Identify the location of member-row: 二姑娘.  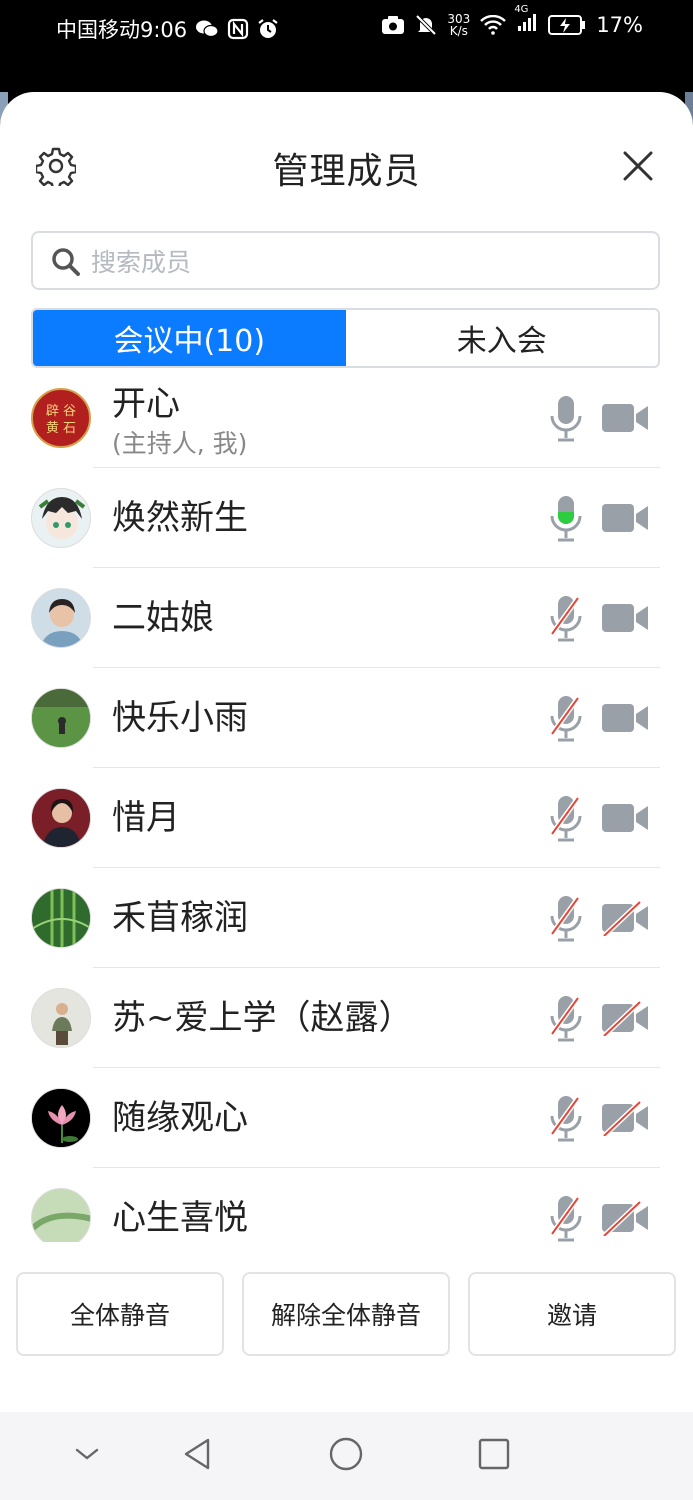
(346, 618).